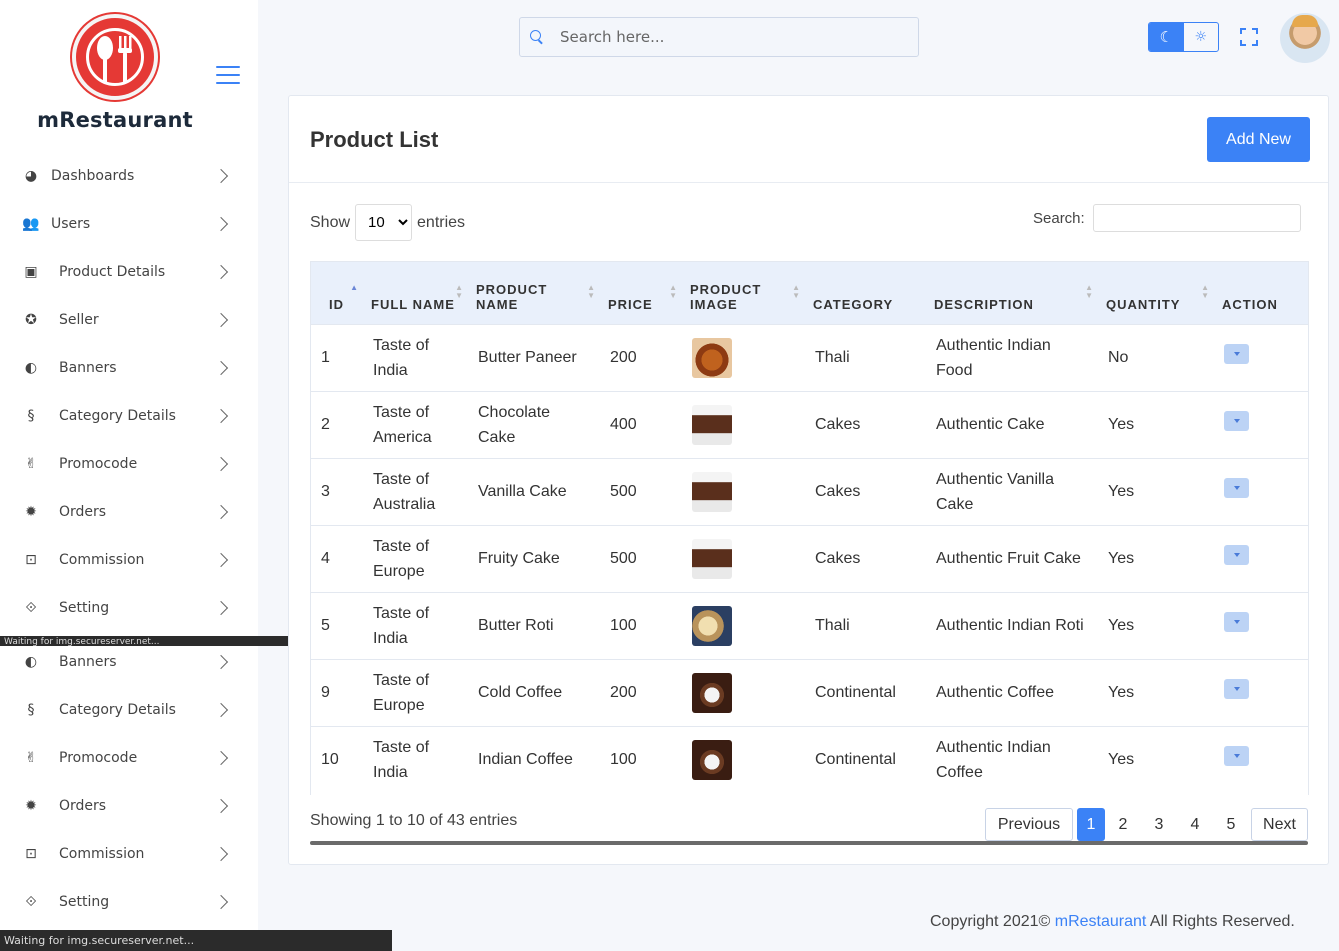 The height and width of the screenshot is (951, 1339). Describe the element at coordinates (1279, 824) in the screenshot. I see `next-button: Next` at that location.